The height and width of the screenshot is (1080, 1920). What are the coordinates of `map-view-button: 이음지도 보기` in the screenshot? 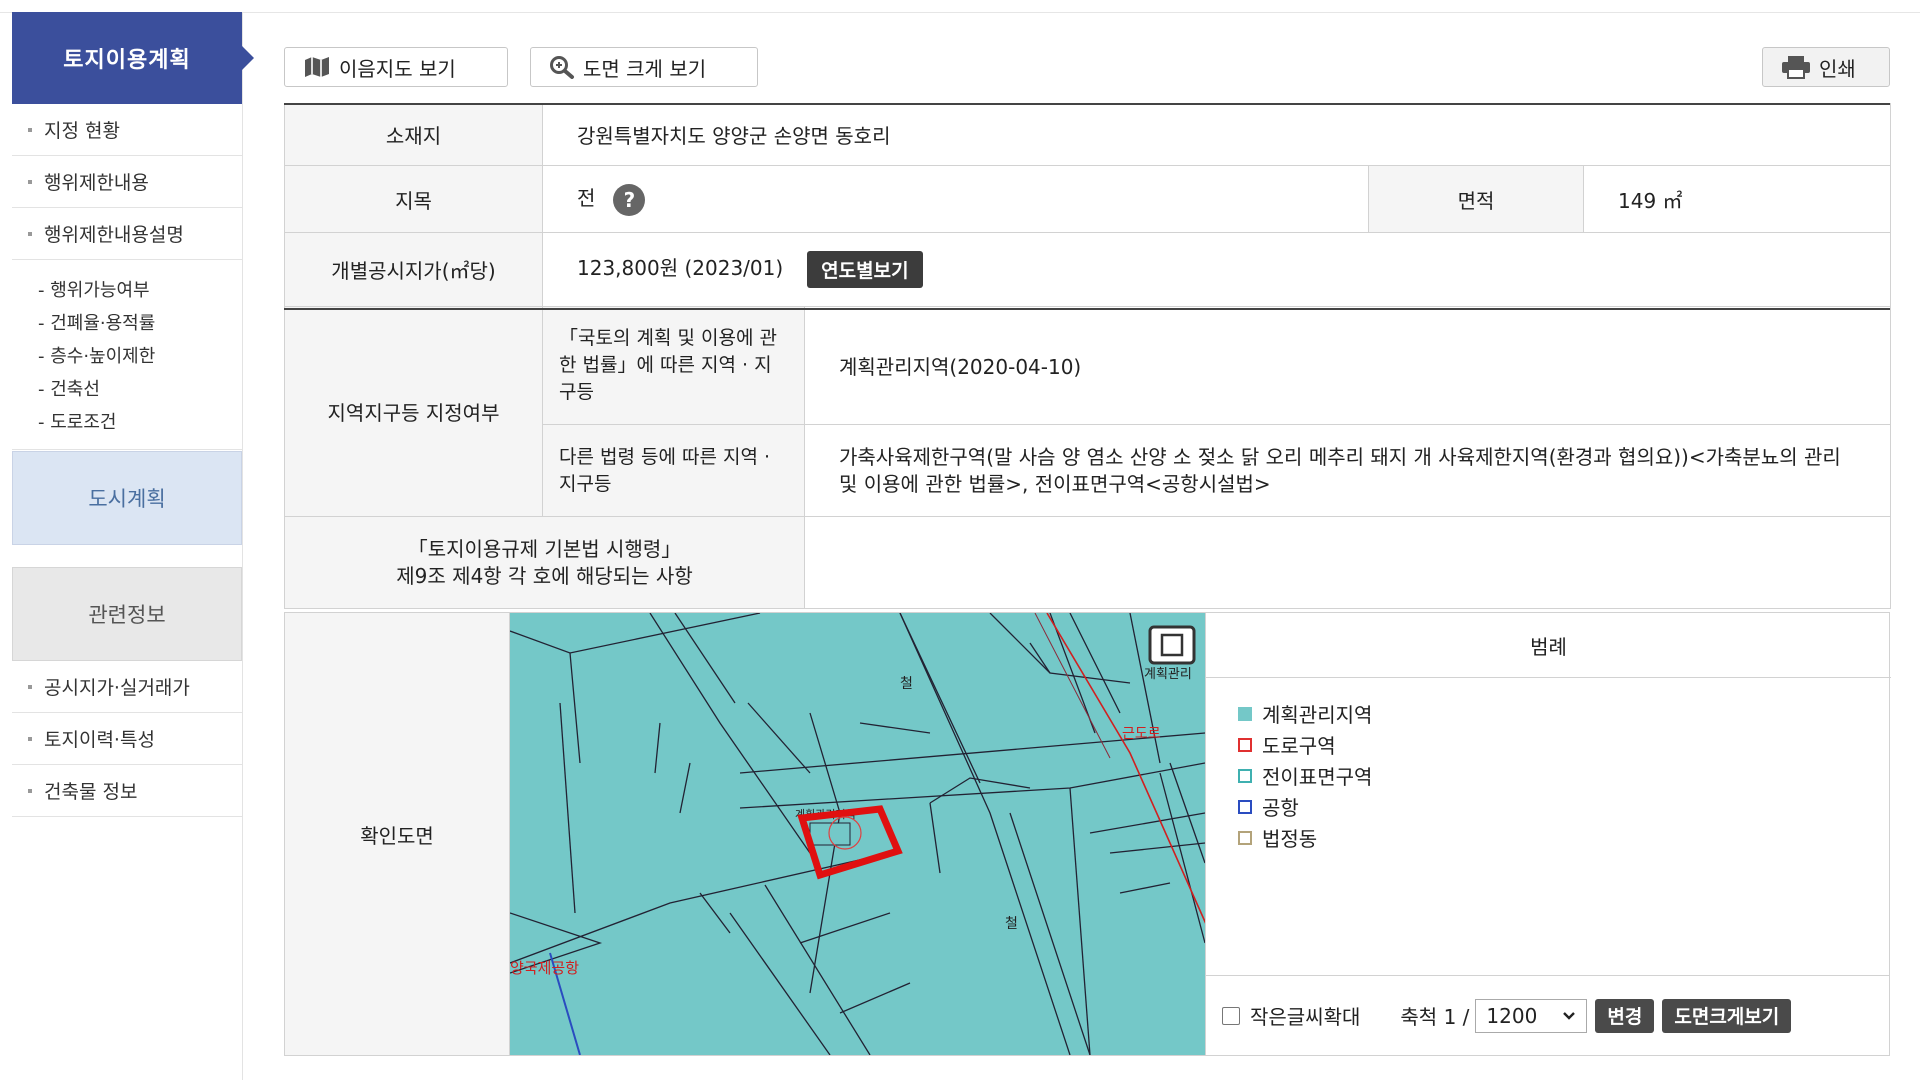 It's located at (396, 67).